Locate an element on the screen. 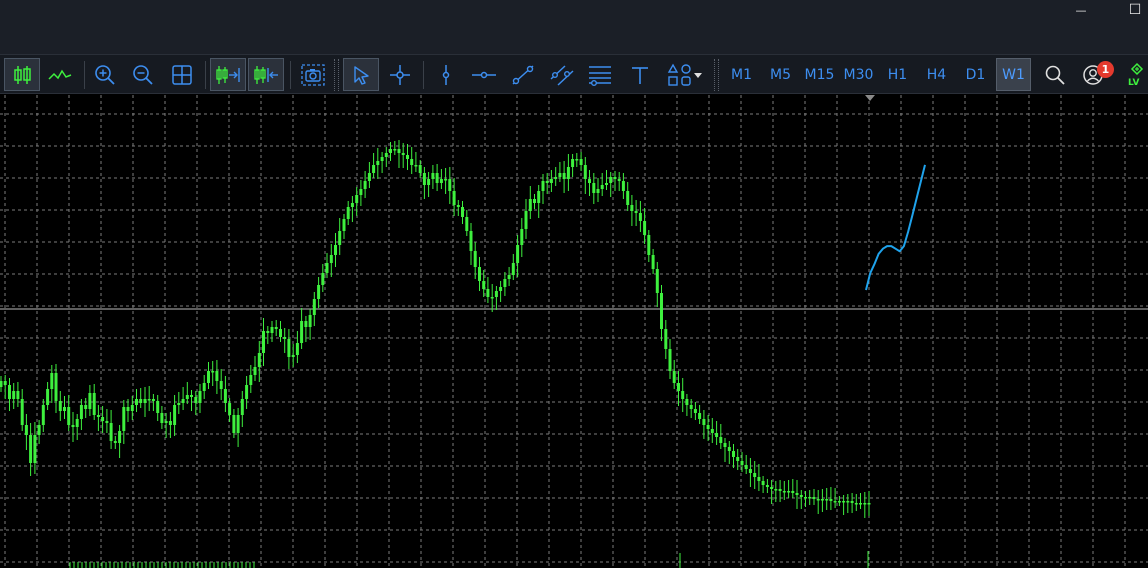  shapes-dropdown-button is located at coordinates (685, 74).